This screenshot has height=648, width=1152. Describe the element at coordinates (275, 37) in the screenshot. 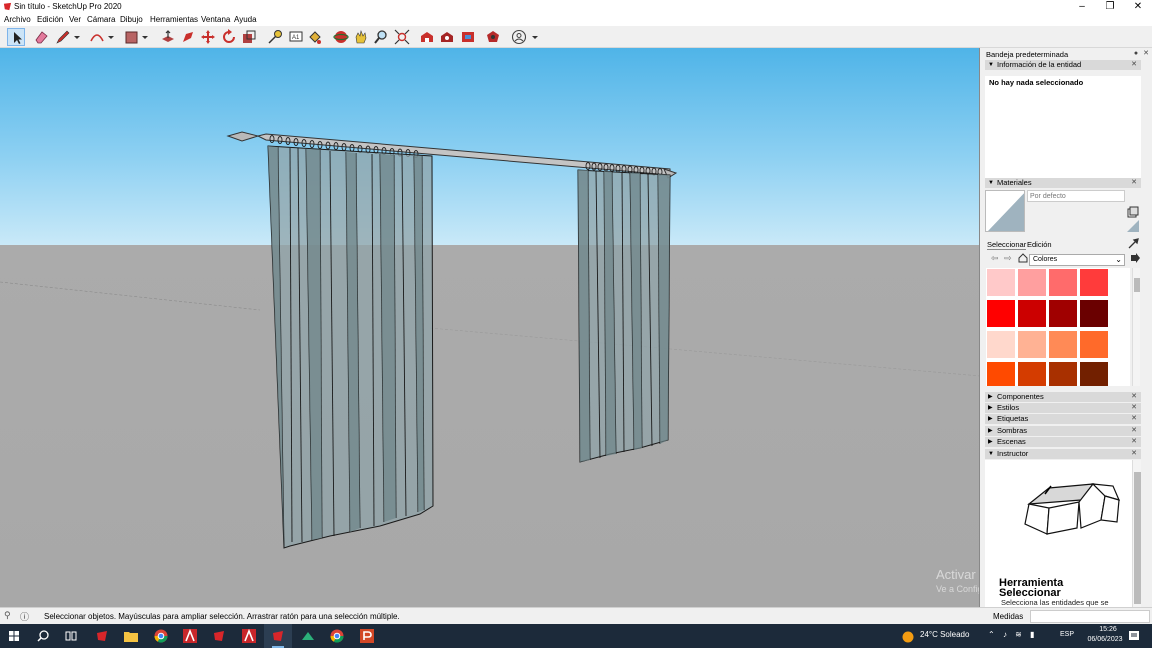

I see `tape-measure-tool-button` at that location.